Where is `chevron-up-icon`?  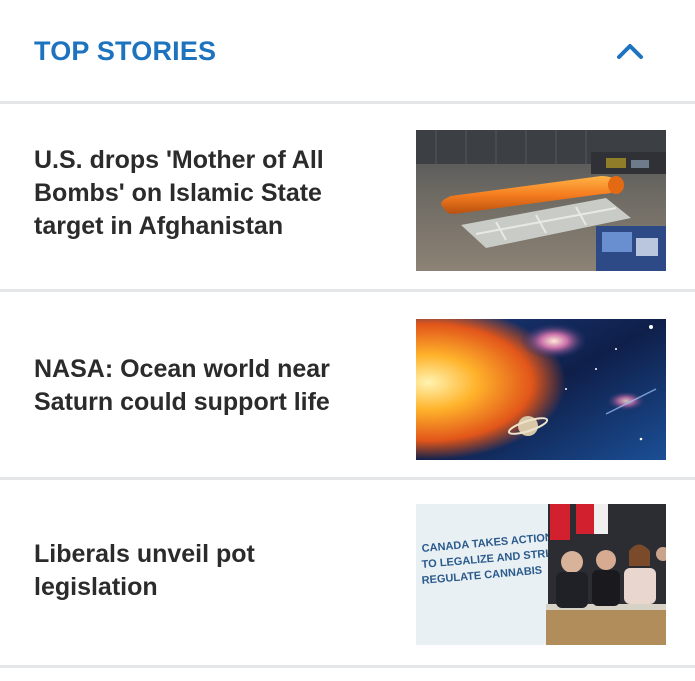
chevron-up-icon is located at coordinates (630, 51).